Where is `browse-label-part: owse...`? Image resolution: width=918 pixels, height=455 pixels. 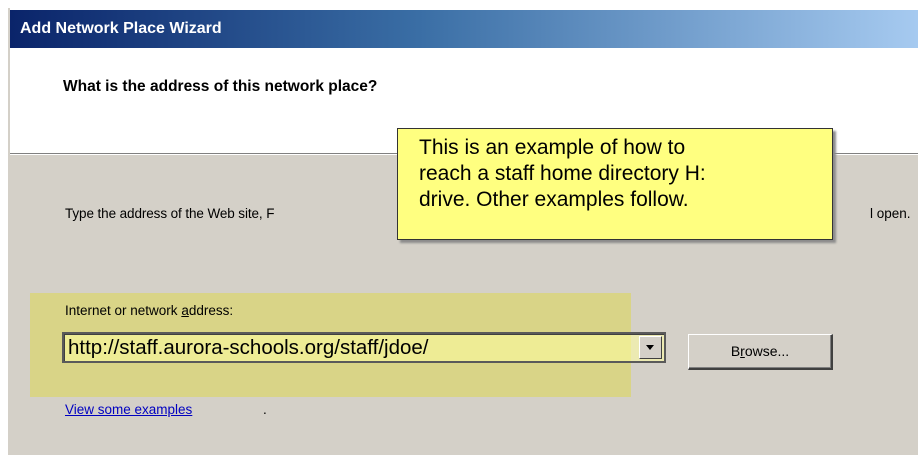
browse-label-part: owse... is located at coordinates (767, 351).